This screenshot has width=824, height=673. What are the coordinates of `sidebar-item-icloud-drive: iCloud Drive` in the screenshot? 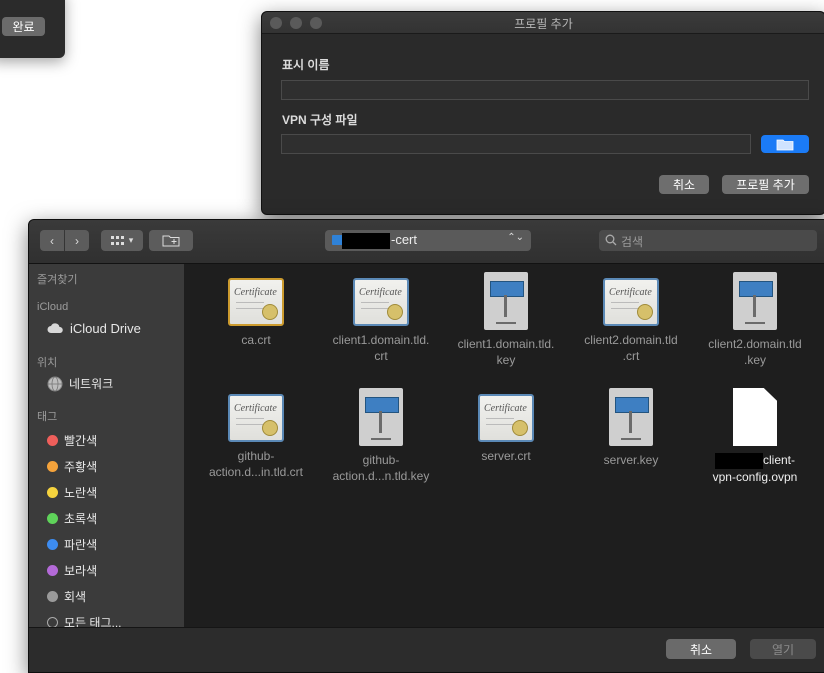 It's located at (94, 328).